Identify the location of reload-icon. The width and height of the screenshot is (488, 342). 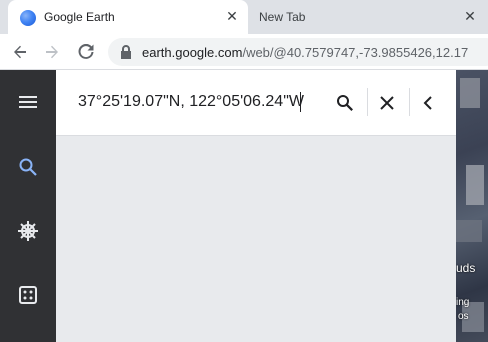
(86, 51).